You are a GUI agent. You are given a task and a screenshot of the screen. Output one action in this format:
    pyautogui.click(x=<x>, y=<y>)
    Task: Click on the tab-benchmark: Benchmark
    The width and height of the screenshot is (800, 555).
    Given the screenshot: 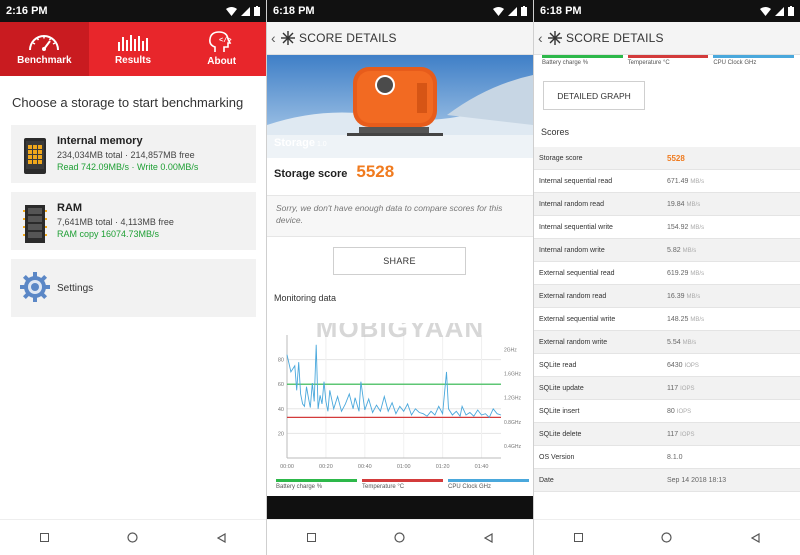 What is the action you would take?
    pyautogui.click(x=44, y=49)
    